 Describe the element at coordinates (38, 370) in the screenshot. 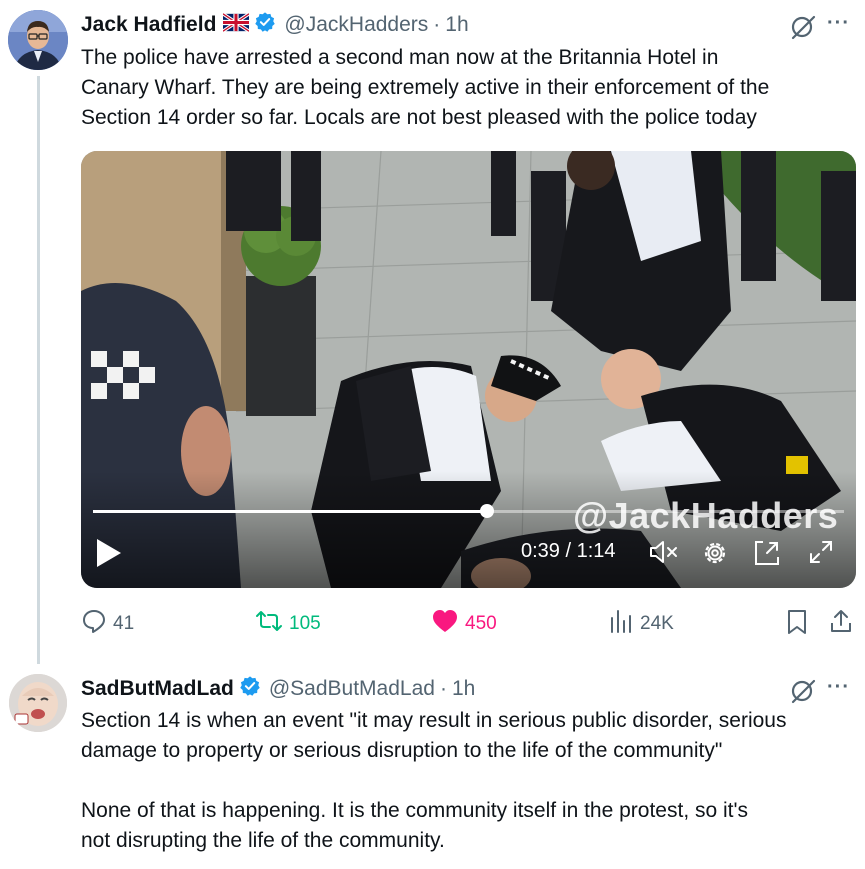

I see `thread-connector-line` at that location.